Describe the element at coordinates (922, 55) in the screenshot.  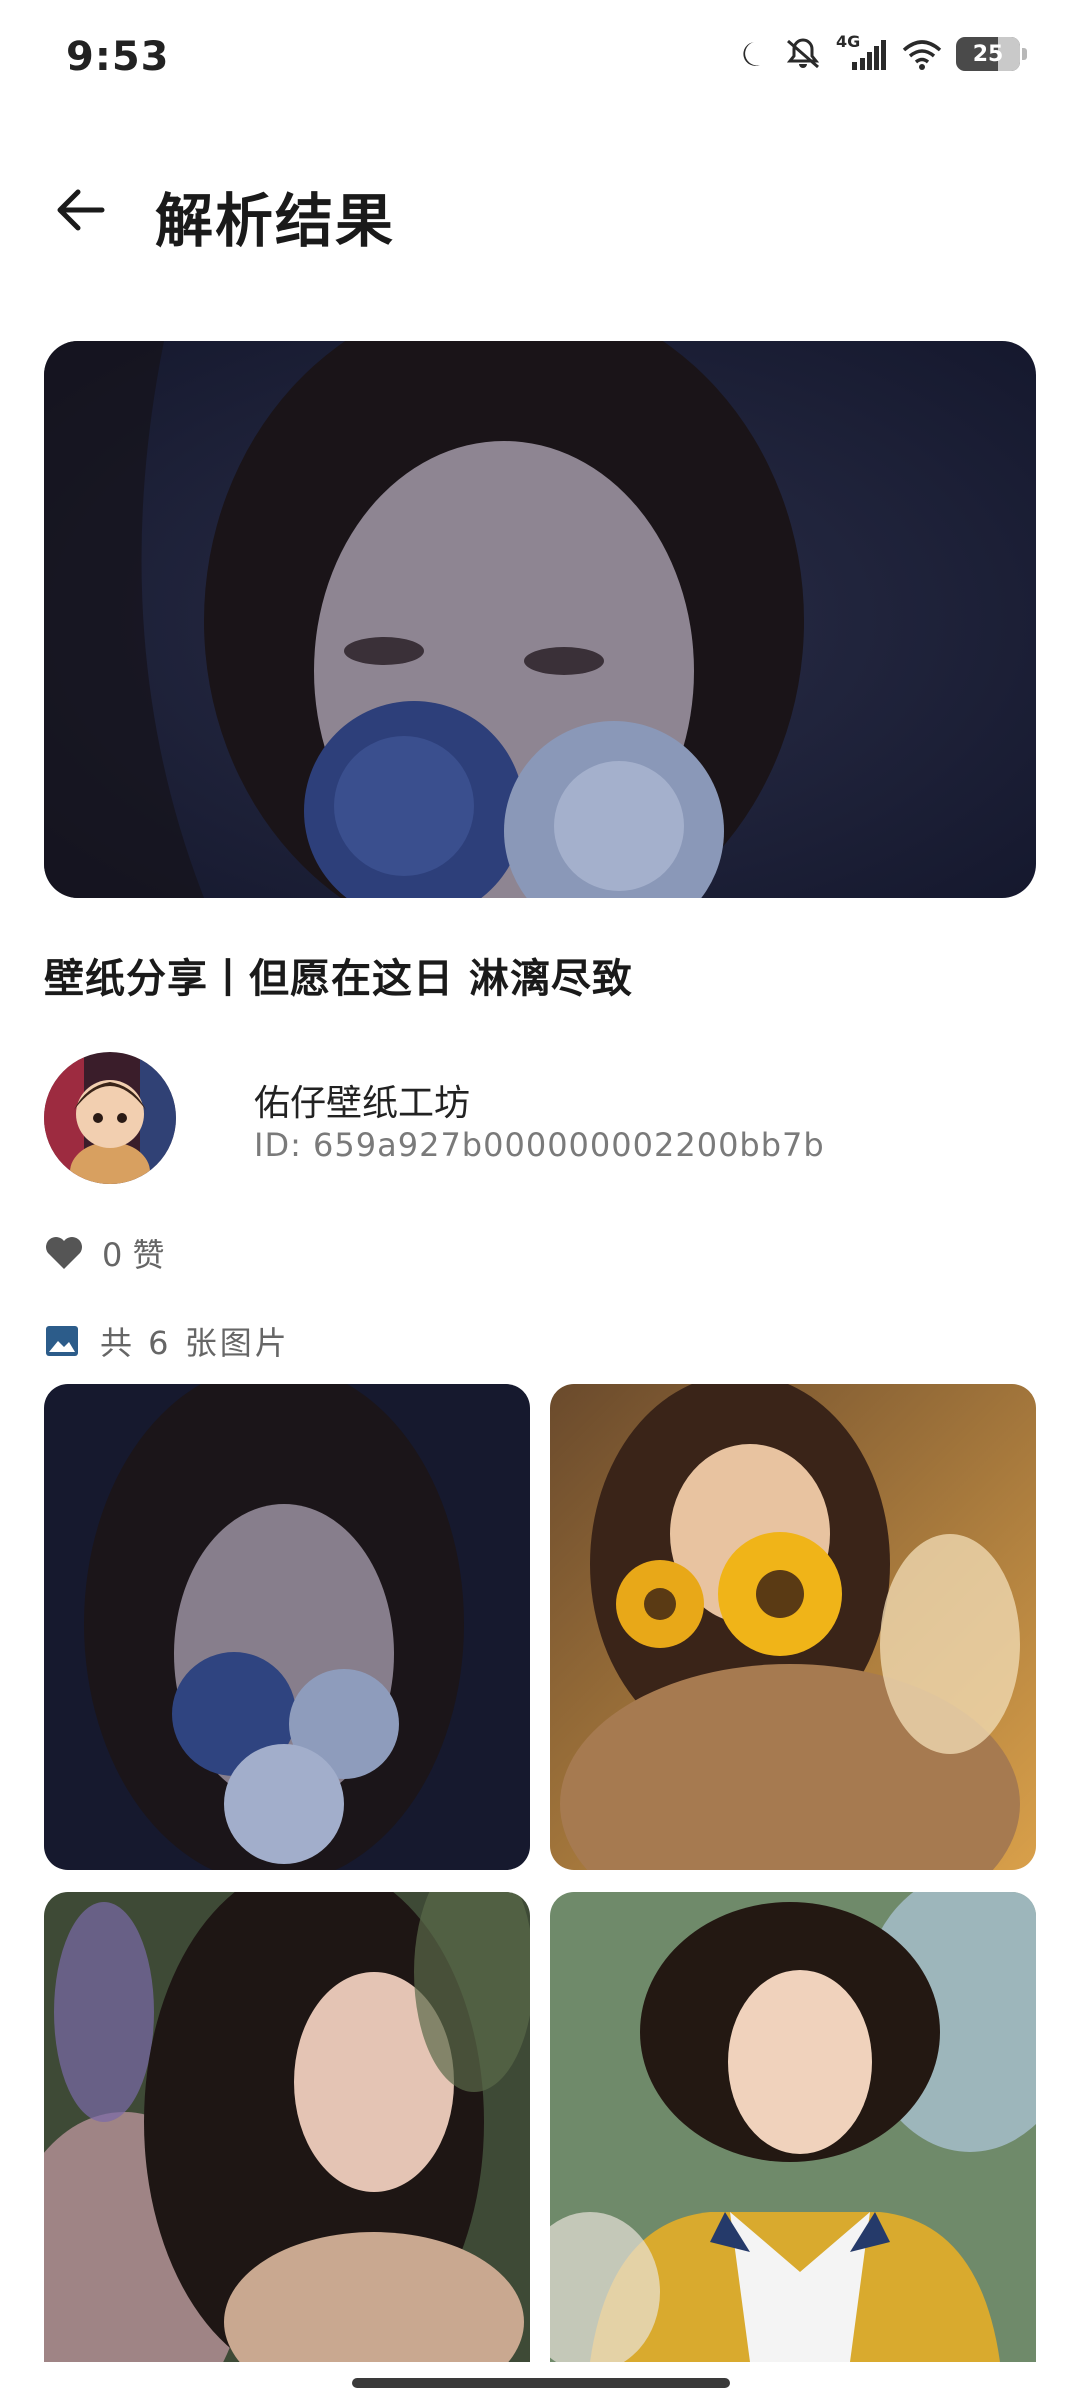
I see `wifi-icon` at that location.